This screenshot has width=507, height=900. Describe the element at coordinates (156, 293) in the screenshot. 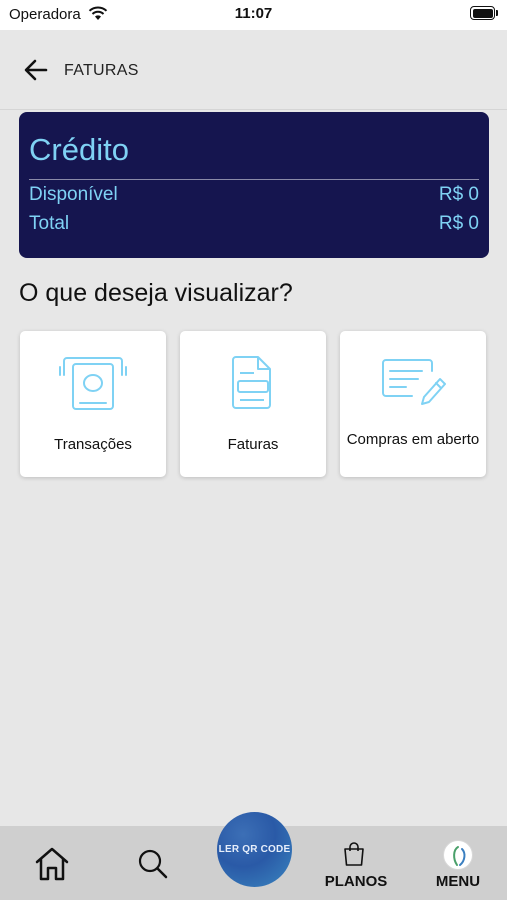

I see `section-question: O que deseja visualizar?` at that location.